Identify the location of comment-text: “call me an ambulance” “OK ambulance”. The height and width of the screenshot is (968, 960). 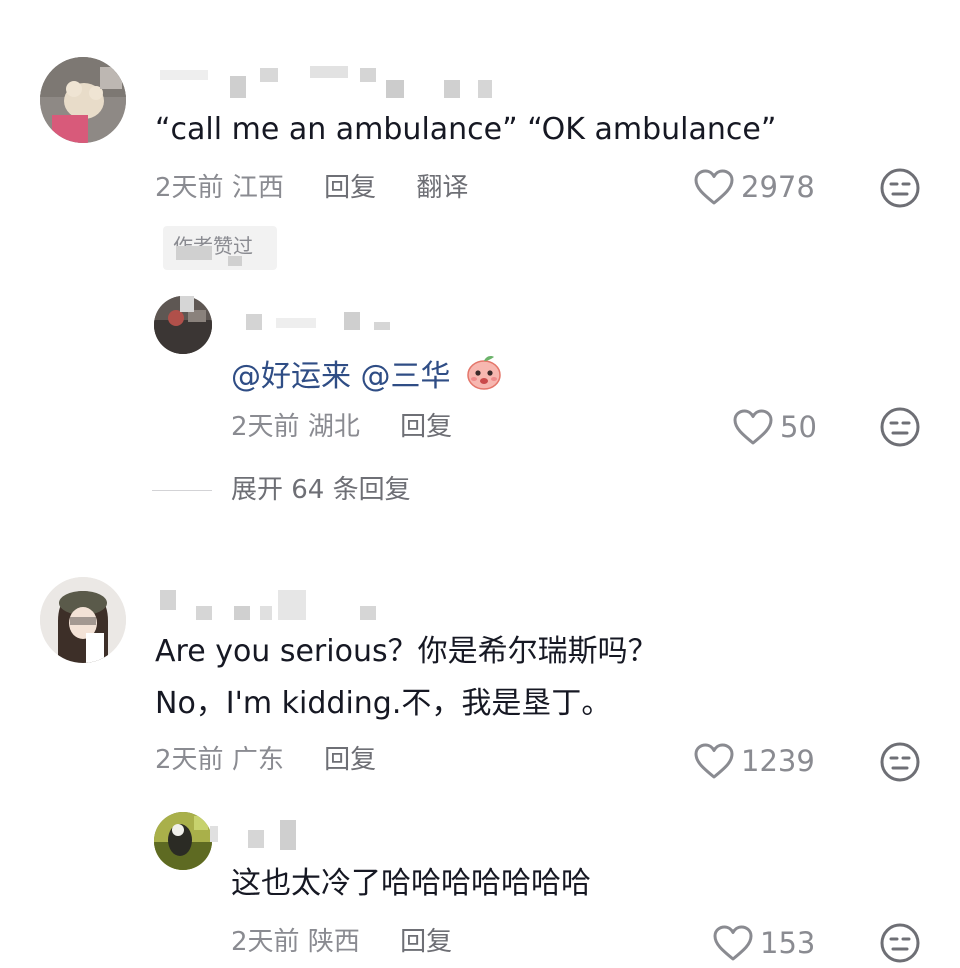
(466, 129).